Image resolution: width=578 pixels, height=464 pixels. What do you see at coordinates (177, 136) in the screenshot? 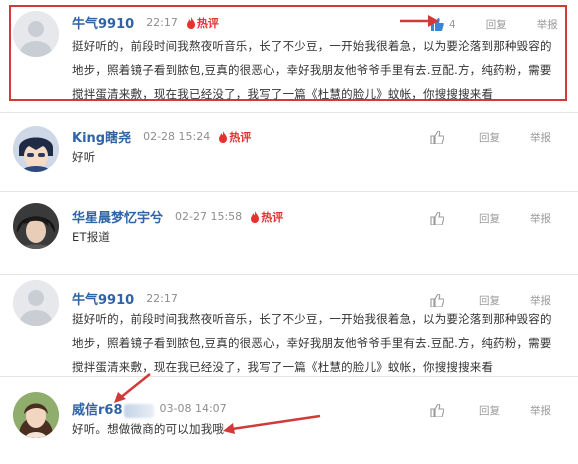
I see `timestamp: 02-28 15:24` at bounding box center [177, 136].